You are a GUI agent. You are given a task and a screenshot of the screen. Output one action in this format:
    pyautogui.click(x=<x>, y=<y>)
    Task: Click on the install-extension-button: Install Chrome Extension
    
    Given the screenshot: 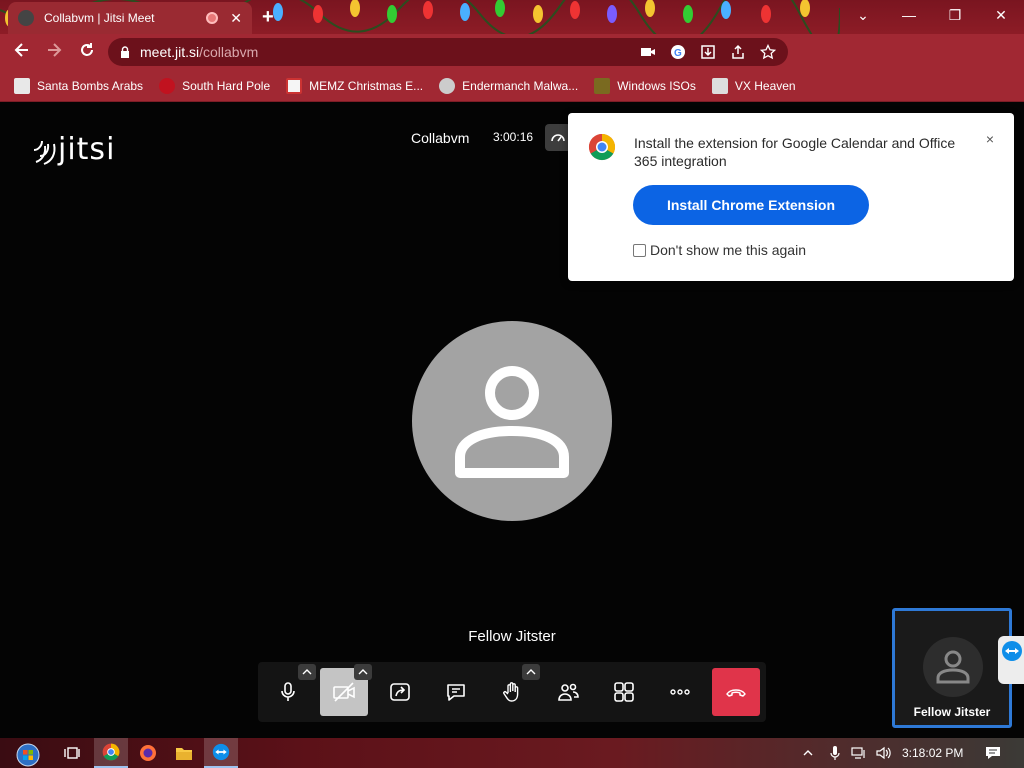 What is the action you would take?
    pyautogui.click(x=751, y=205)
    